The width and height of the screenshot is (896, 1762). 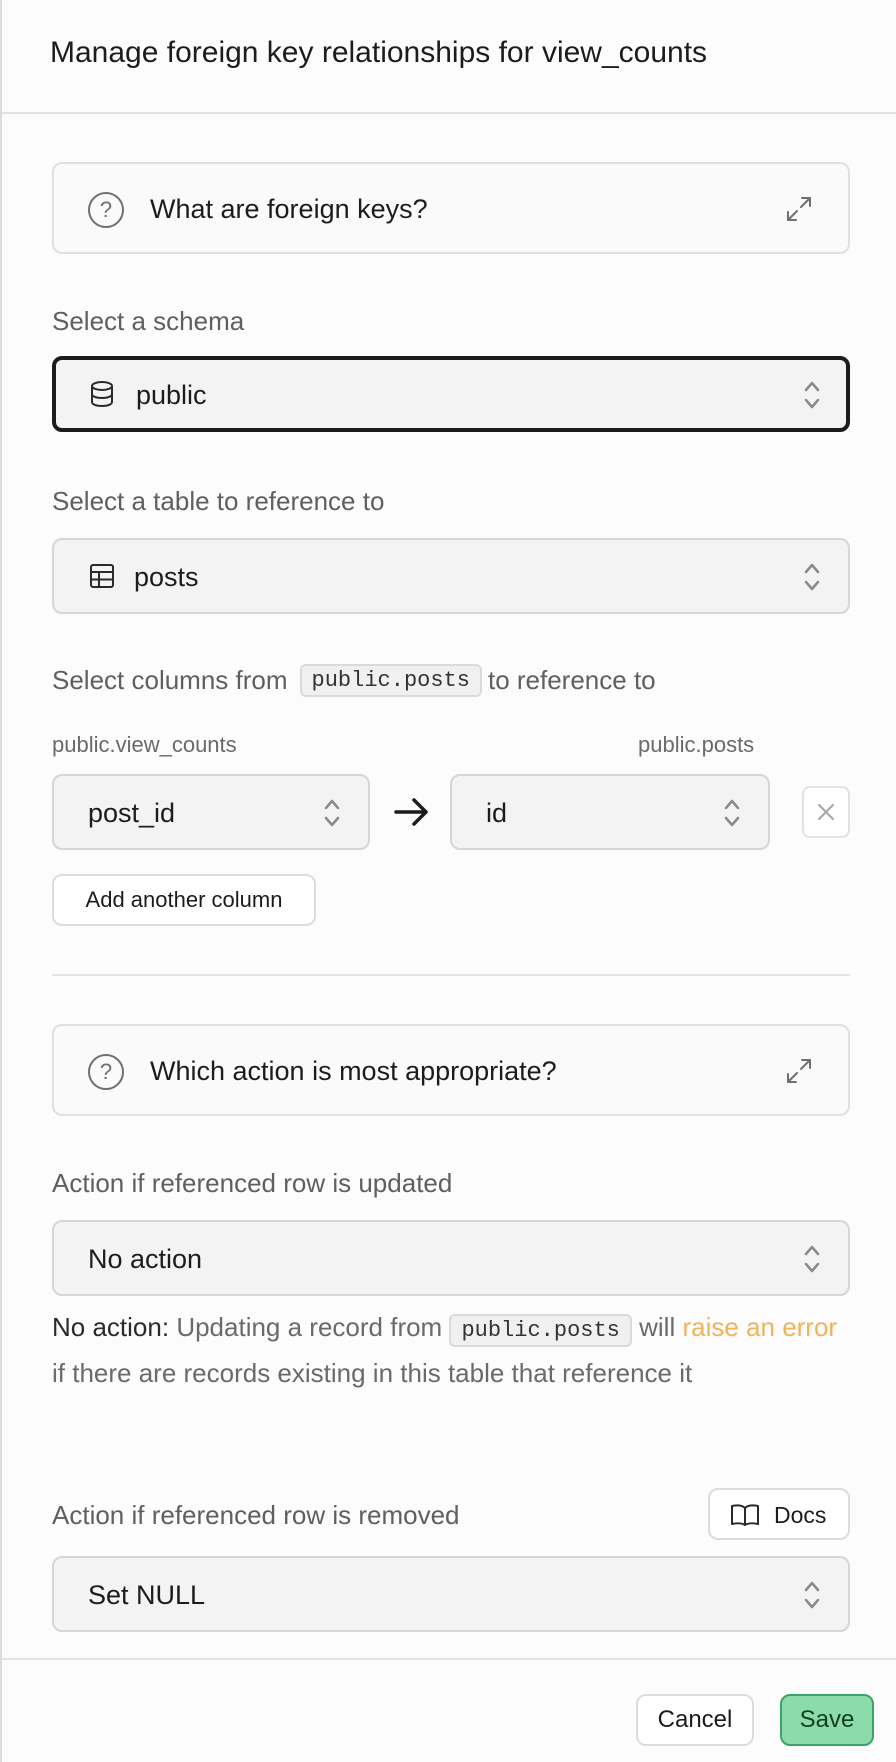 What do you see at coordinates (256, 1515) in the screenshot?
I see `delete-action-label: Action if referenced row is removed` at bounding box center [256, 1515].